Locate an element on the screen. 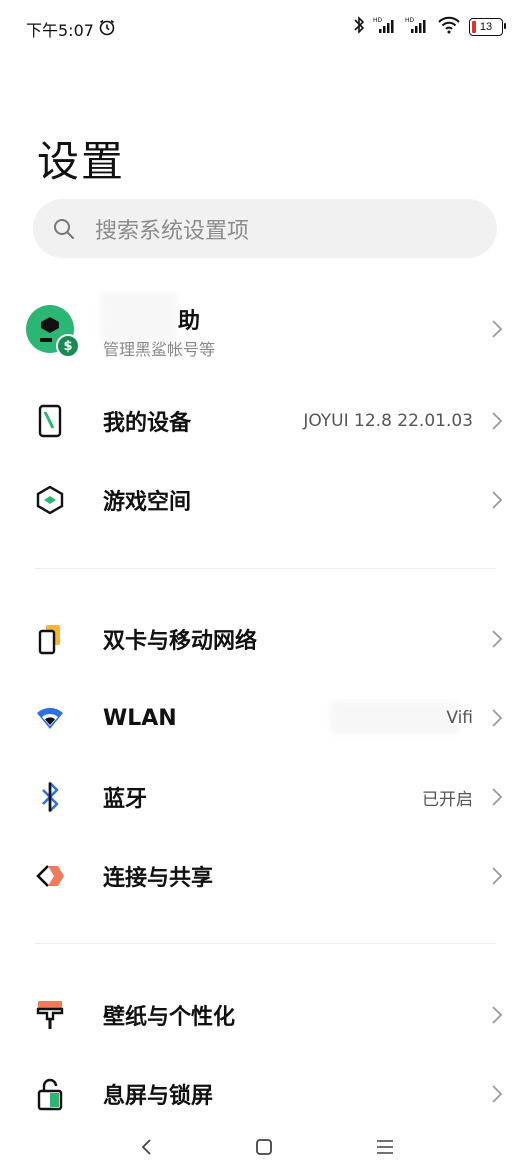 The height and width of the screenshot is (1169, 531). row-wlan: WLAN Vifi is located at coordinates (265, 718).